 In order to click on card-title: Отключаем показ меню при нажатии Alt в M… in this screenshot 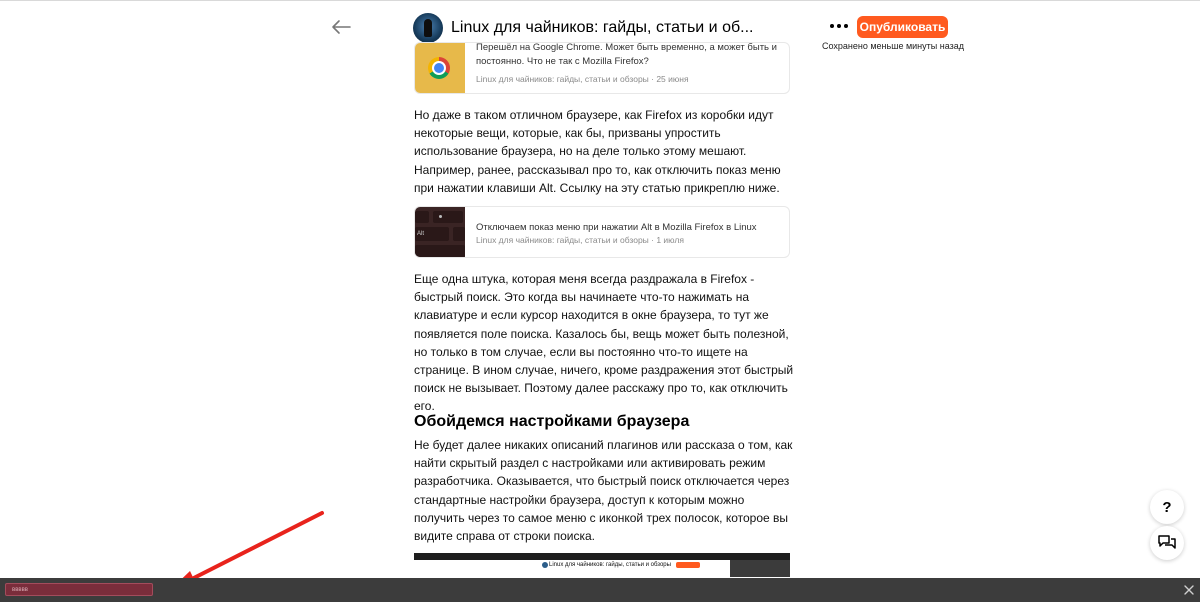, I will do `click(616, 227)`.